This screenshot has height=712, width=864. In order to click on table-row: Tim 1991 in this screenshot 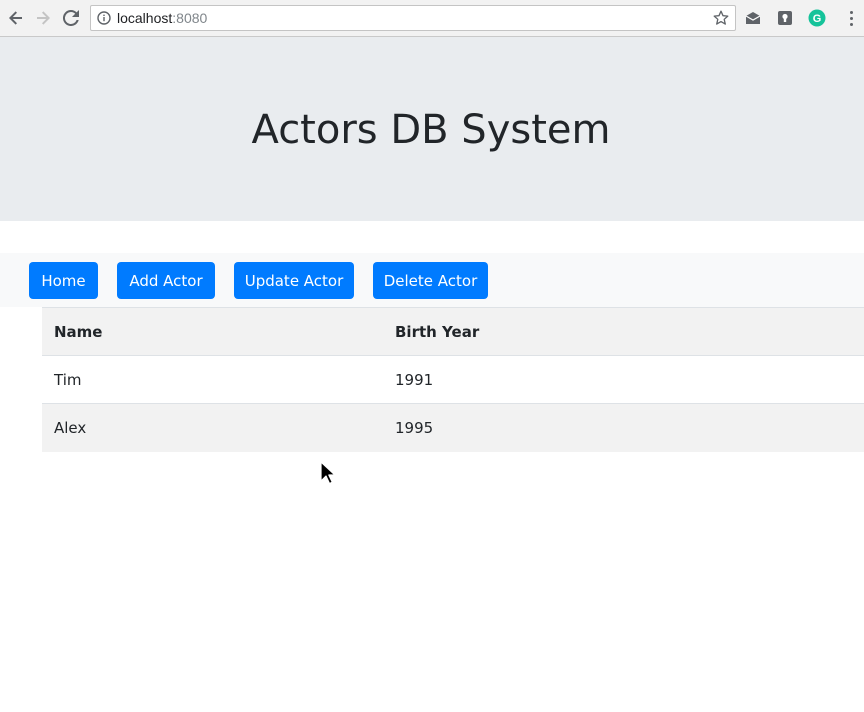, I will do `click(453, 379)`.